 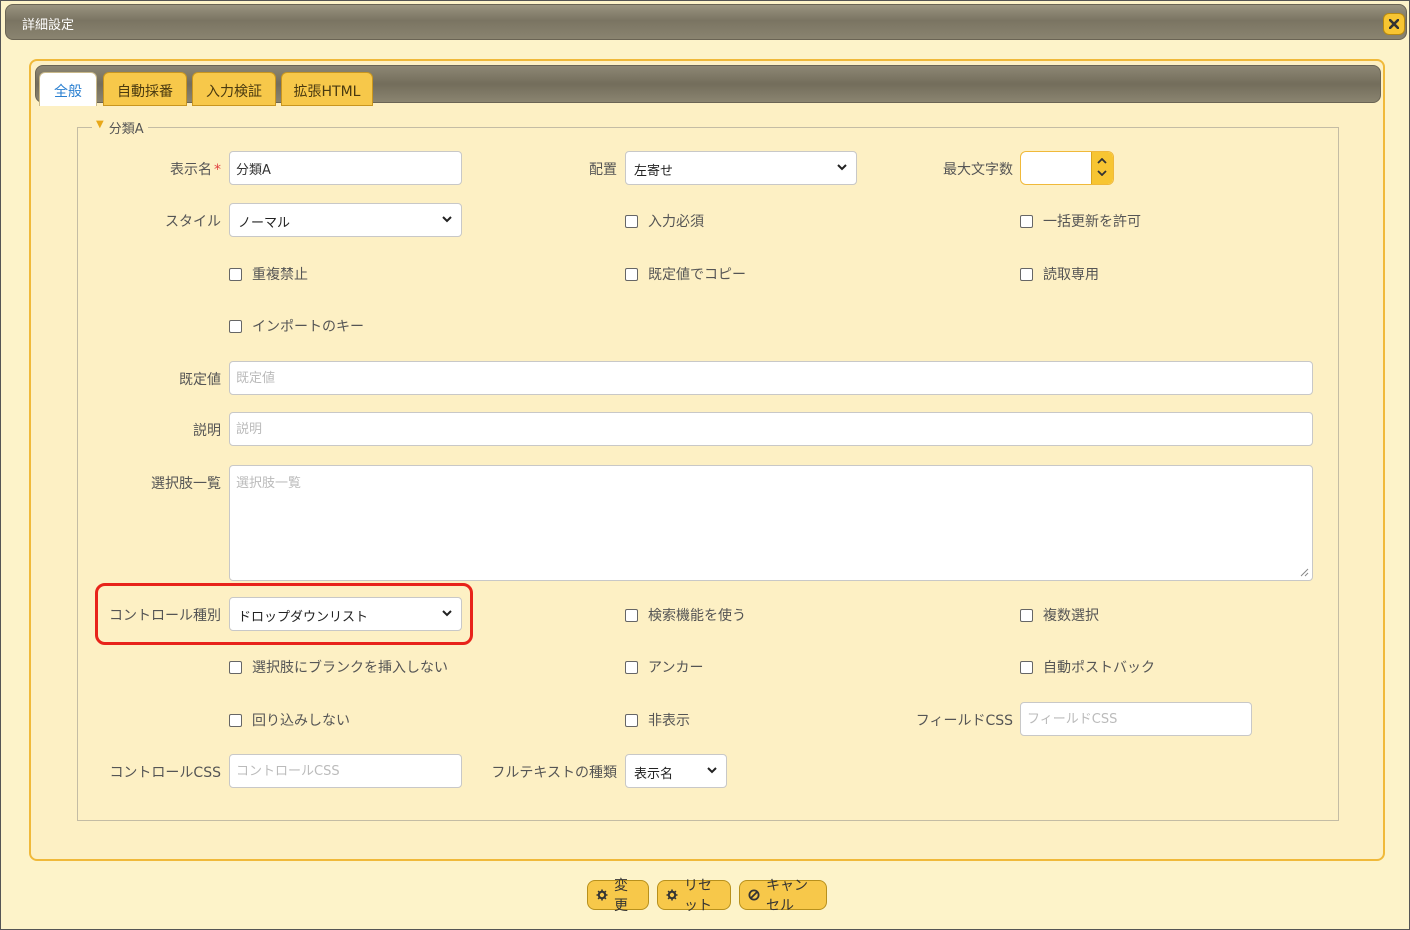 What do you see at coordinates (1304, 572) in the screenshot?
I see `resize-handle-icon` at bounding box center [1304, 572].